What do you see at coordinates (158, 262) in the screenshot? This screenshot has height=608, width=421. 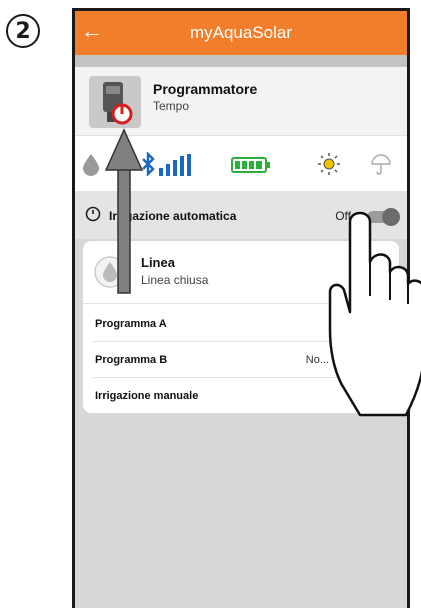 I see `line-title: Linea` at bounding box center [158, 262].